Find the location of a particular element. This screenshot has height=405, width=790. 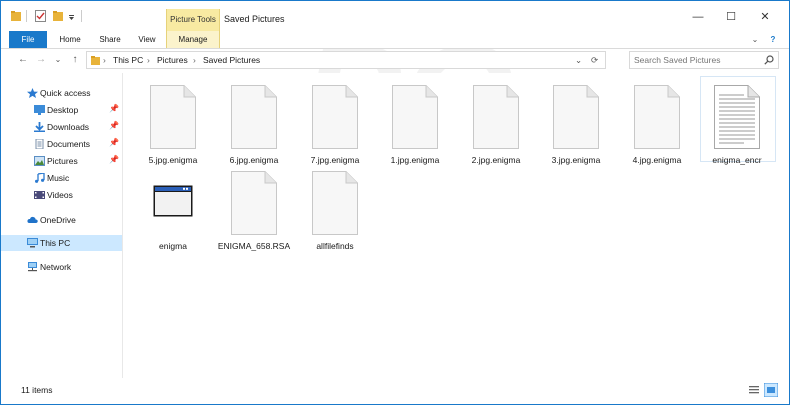

documents-icon is located at coordinates (39, 144).